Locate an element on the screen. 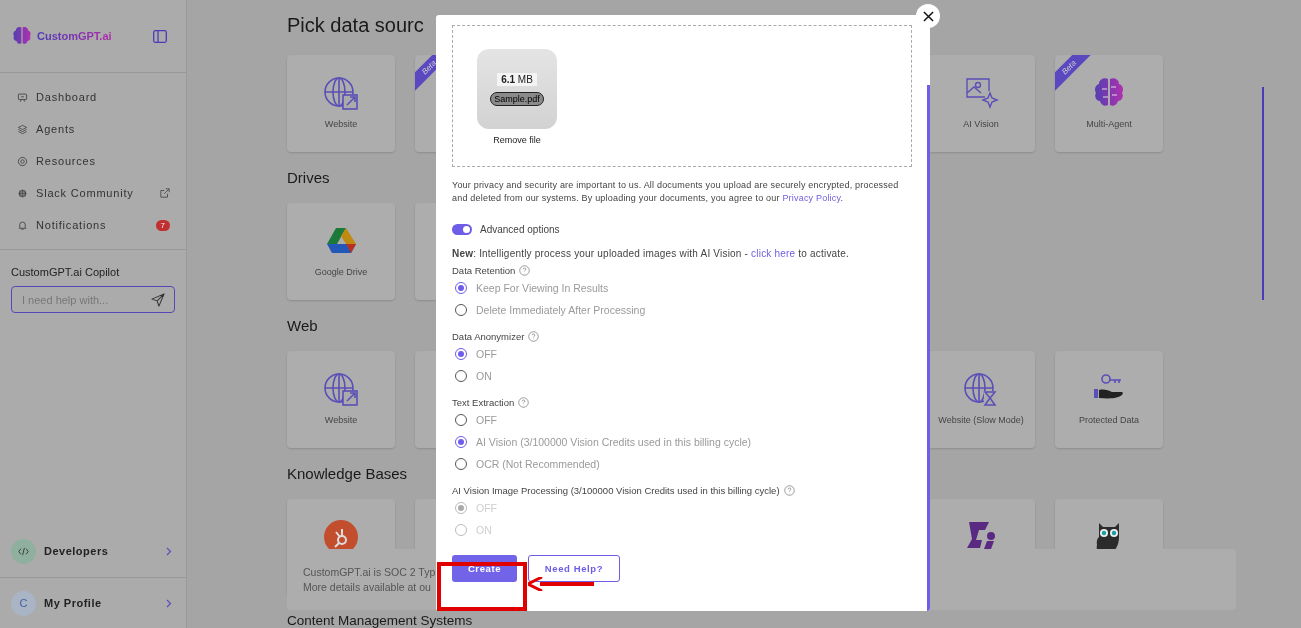 This screenshot has height=628, width=1301. toggle-label: Advanced options is located at coordinates (520, 229).